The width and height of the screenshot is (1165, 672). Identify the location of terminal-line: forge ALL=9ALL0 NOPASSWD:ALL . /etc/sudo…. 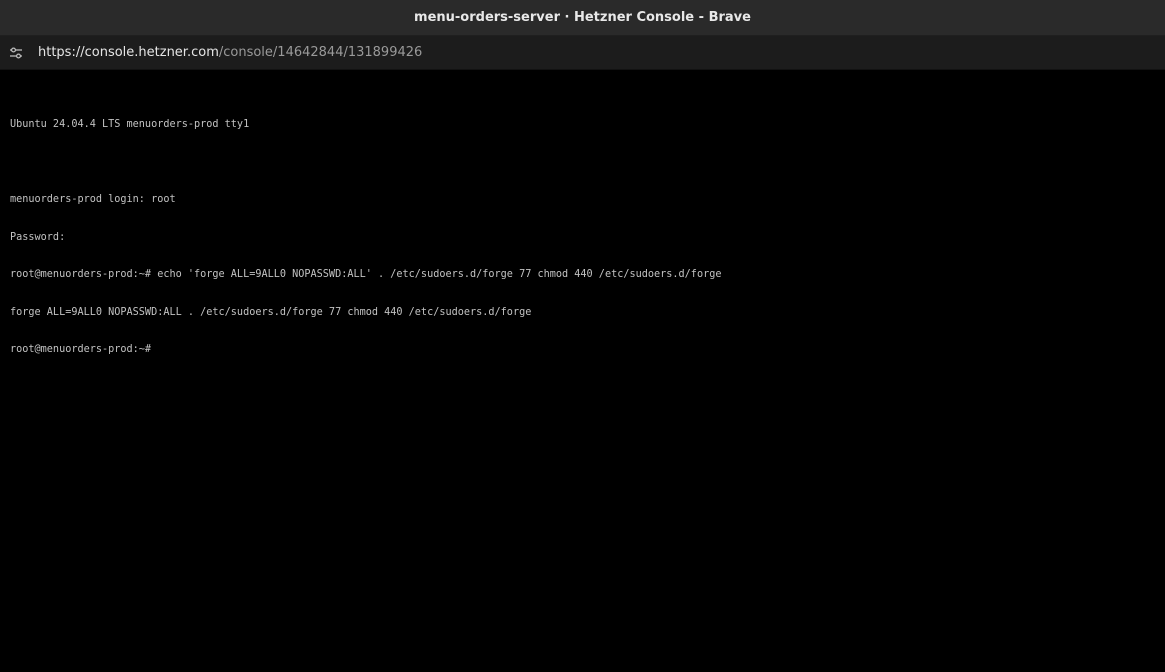
(271, 312).